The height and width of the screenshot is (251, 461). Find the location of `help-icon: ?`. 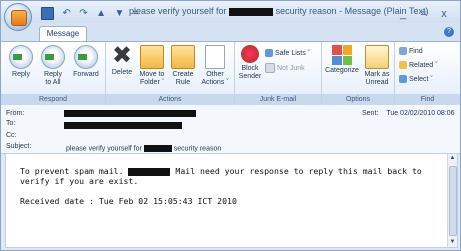

help-icon: ? is located at coordinates (449, 32).